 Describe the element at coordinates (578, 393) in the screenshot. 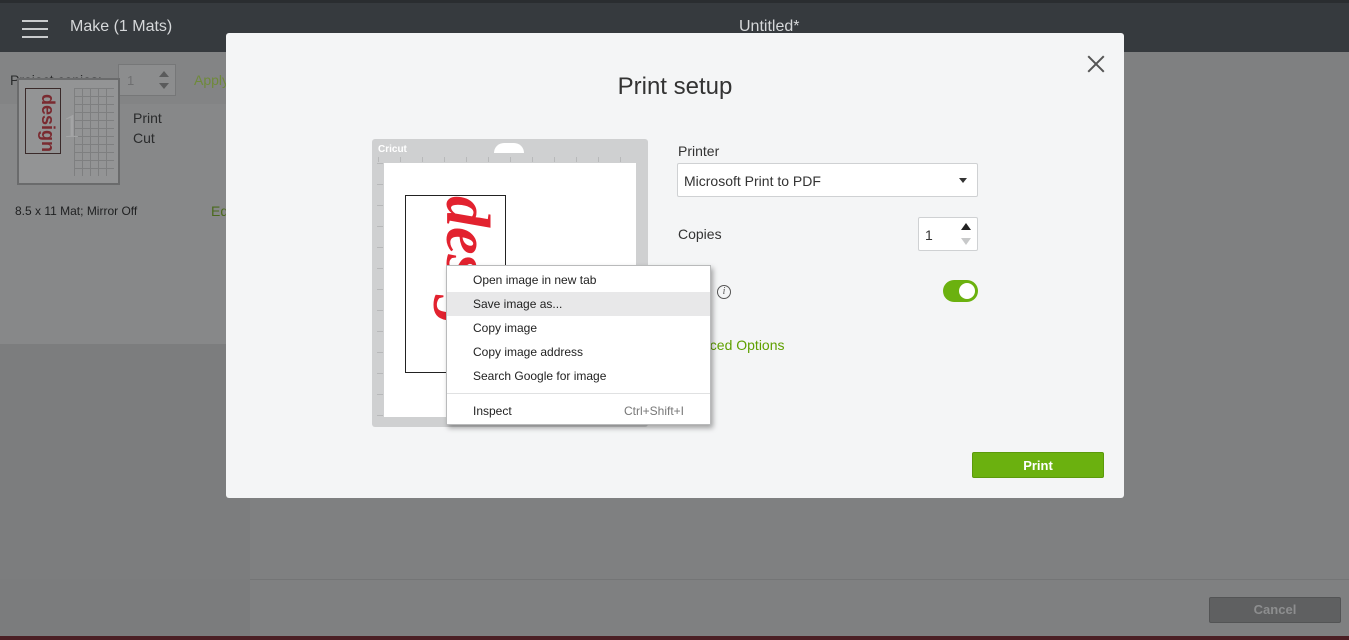

I see `menu-separator` at that location.